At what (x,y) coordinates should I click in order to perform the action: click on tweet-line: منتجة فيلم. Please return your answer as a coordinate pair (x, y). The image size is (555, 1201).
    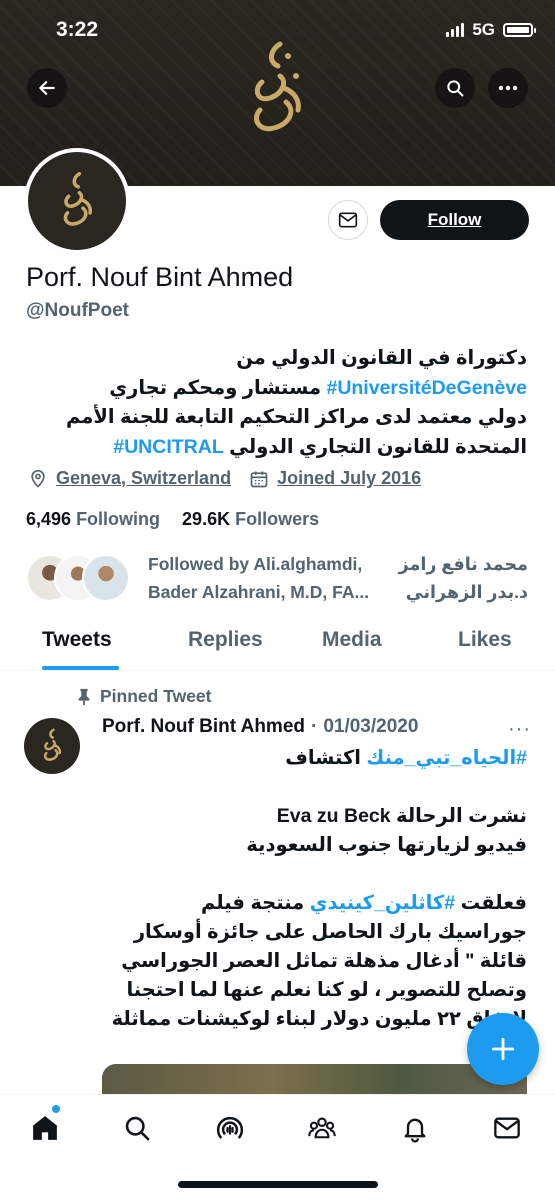
    Looking at the image, I should click on (255, 903).